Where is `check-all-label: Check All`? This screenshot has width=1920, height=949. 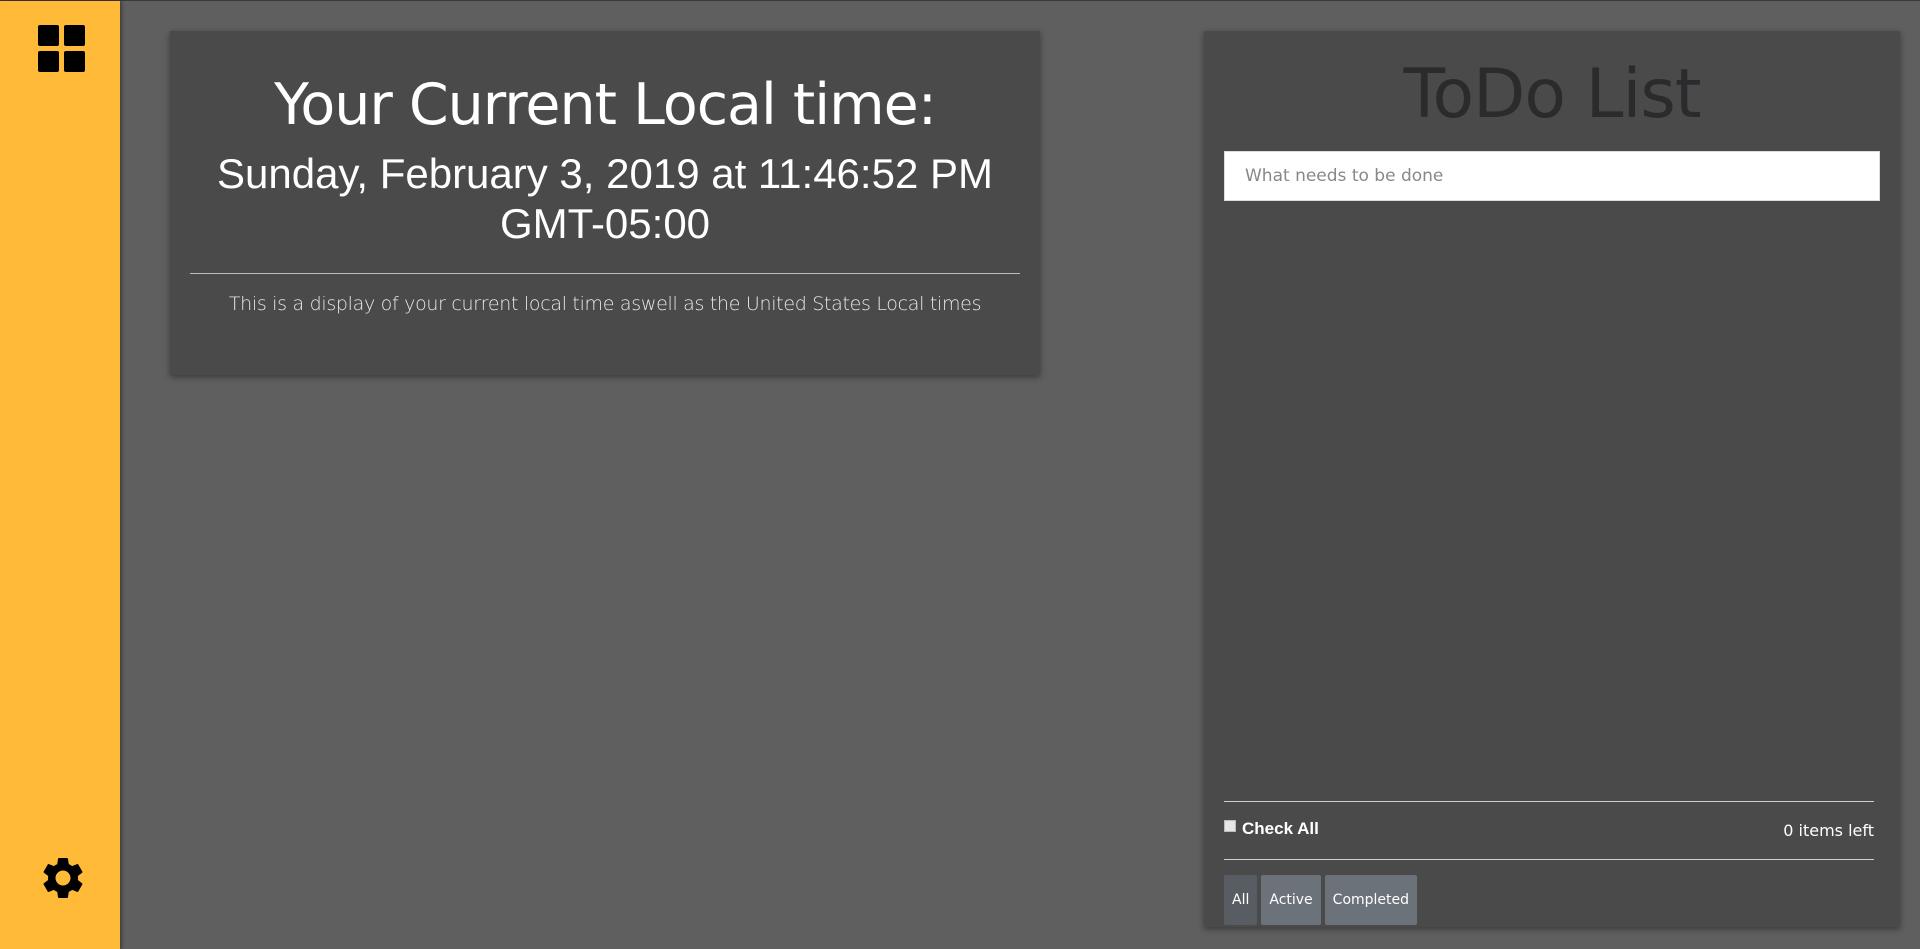 check-all-label: Check All is located at coordinates (1280, 828).